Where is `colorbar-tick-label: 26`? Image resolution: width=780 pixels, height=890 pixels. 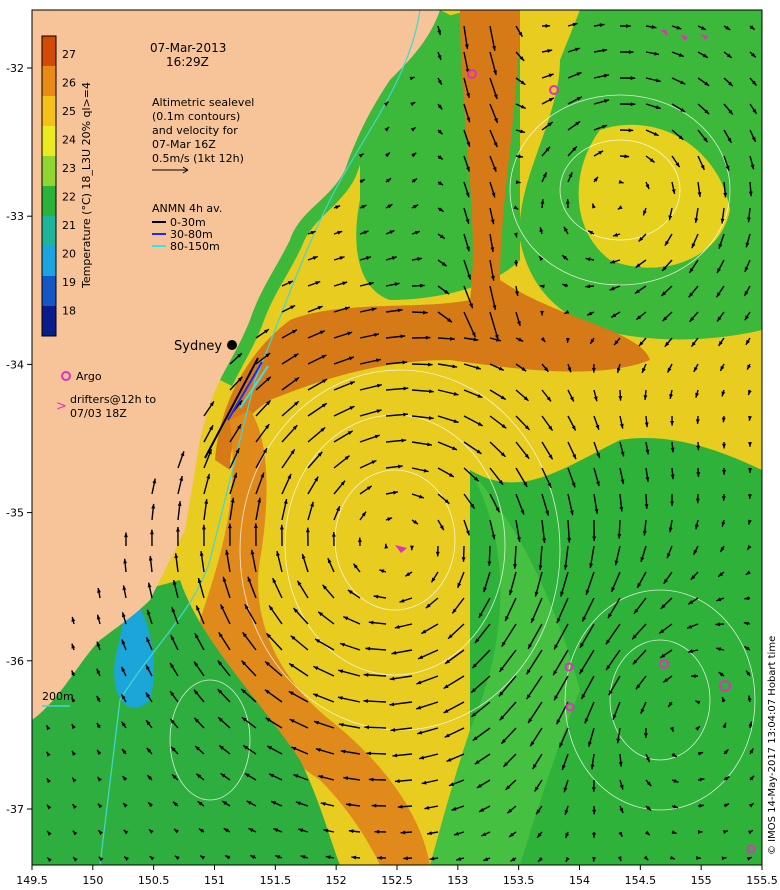
colorbar-tick-label: 26 is located at coordinates (69, 83).